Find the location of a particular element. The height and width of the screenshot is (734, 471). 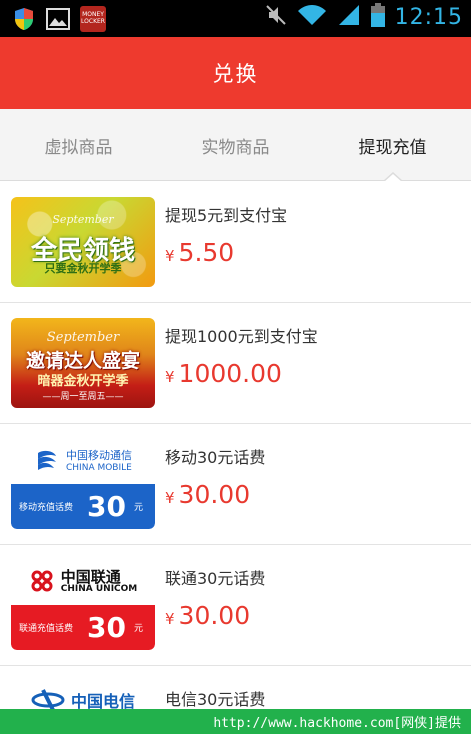

watermark-bar: http://www.hackhome.com[网侠]提供 is located at coordinates (235, 721).